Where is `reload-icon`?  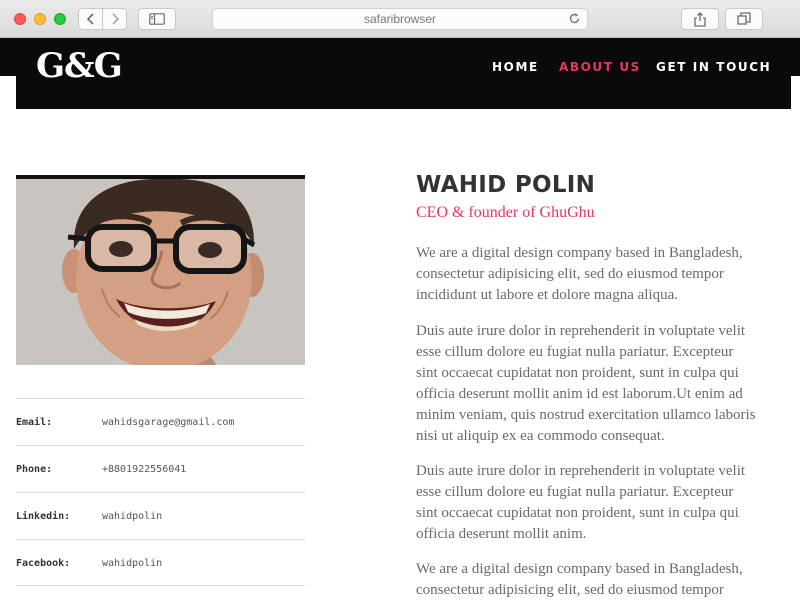 reload-icon is located at coordinates (574, 18).